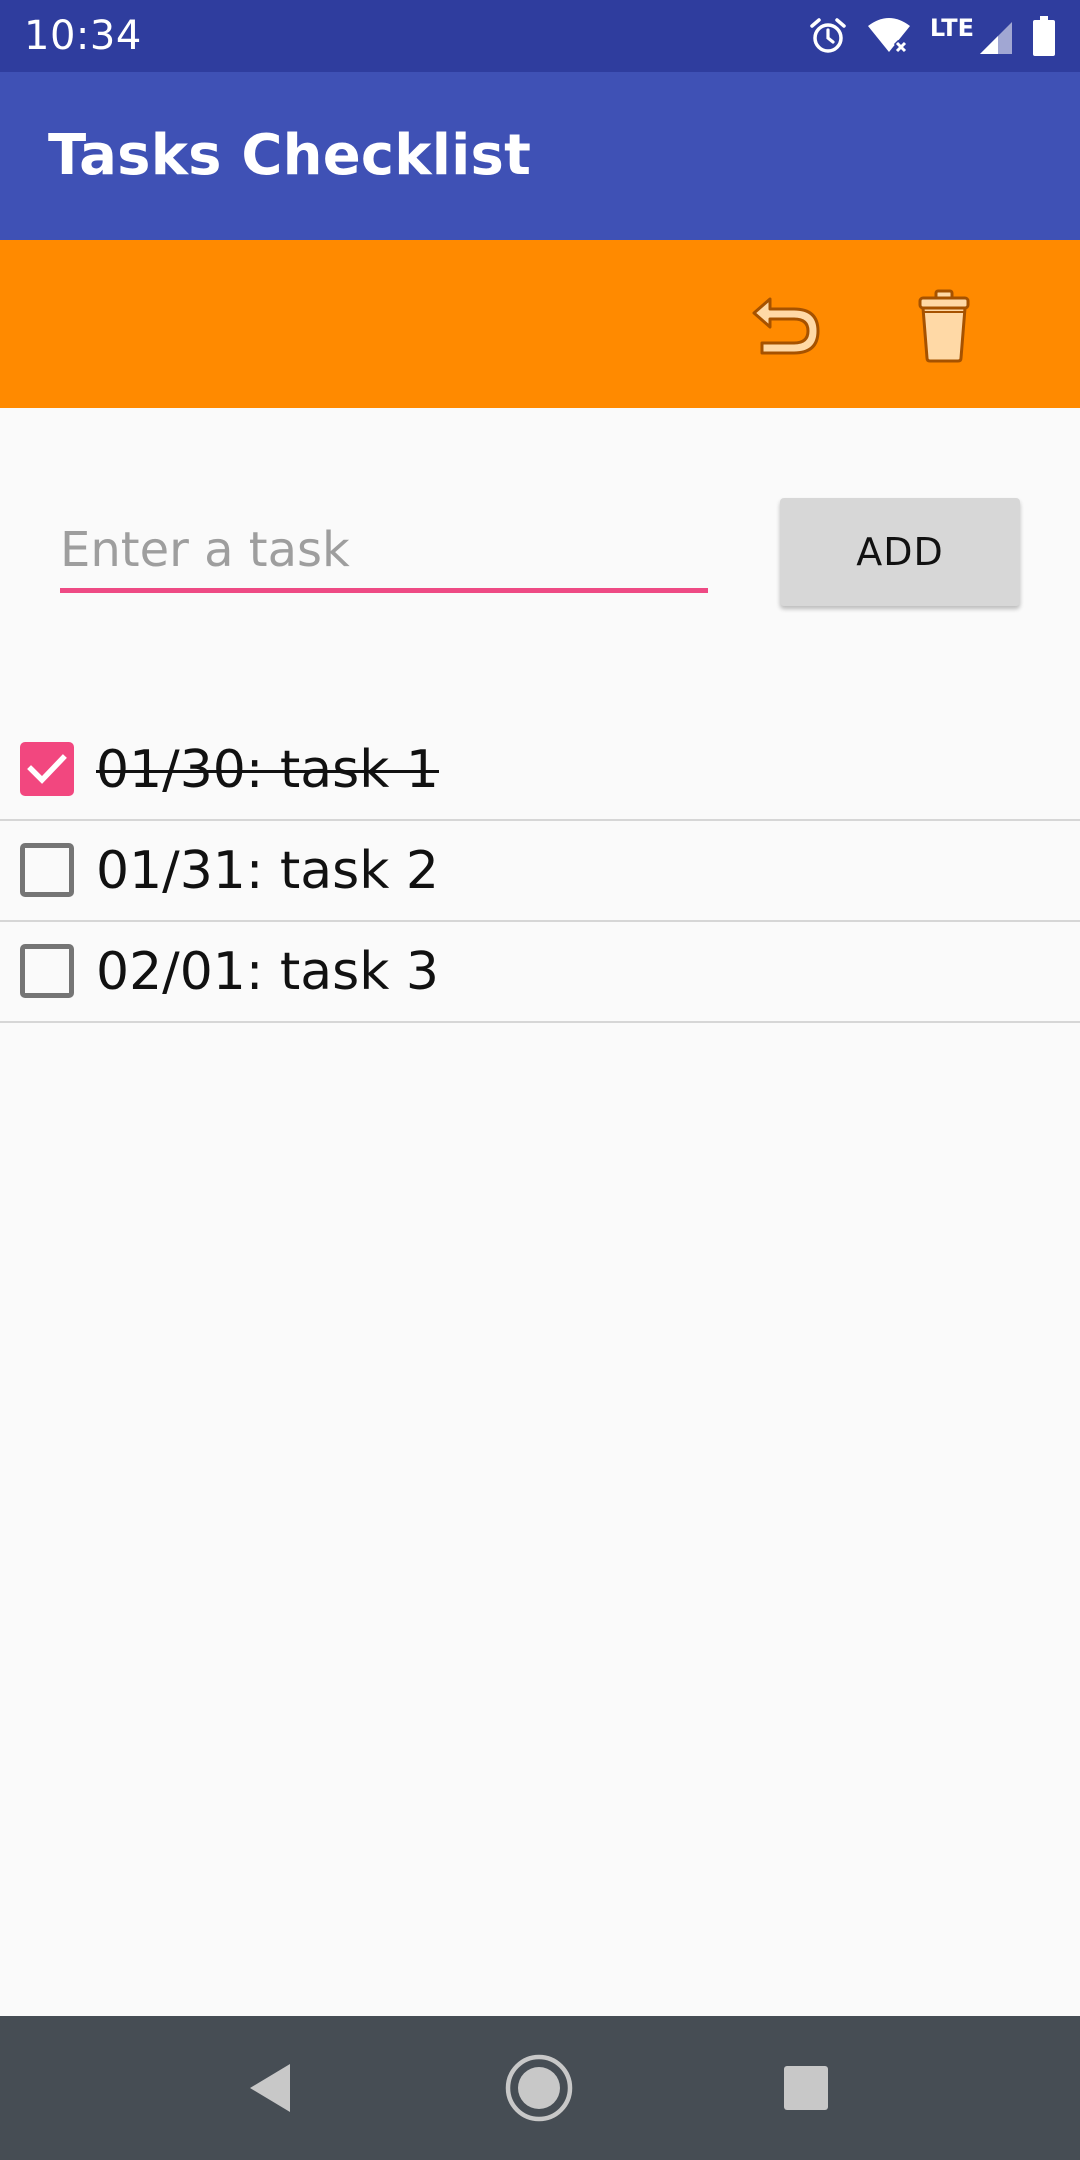  I want to click on home-button, so click(539, 2088).